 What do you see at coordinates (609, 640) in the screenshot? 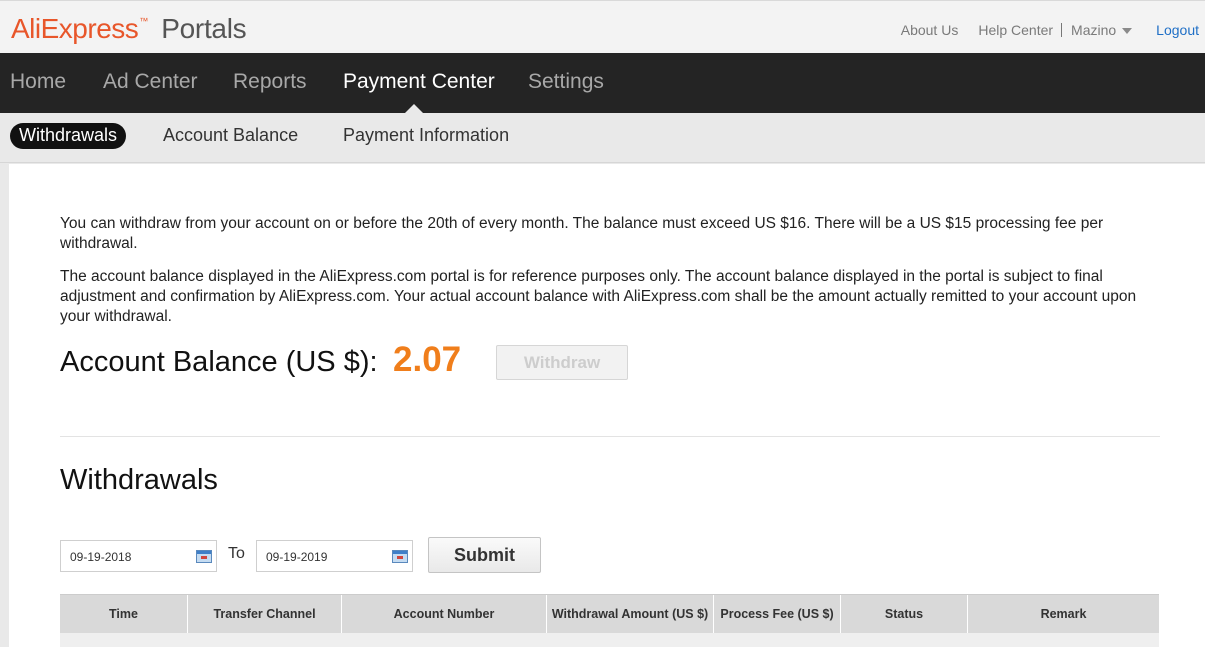
I see `table-row` at bounding box center [609, 640].